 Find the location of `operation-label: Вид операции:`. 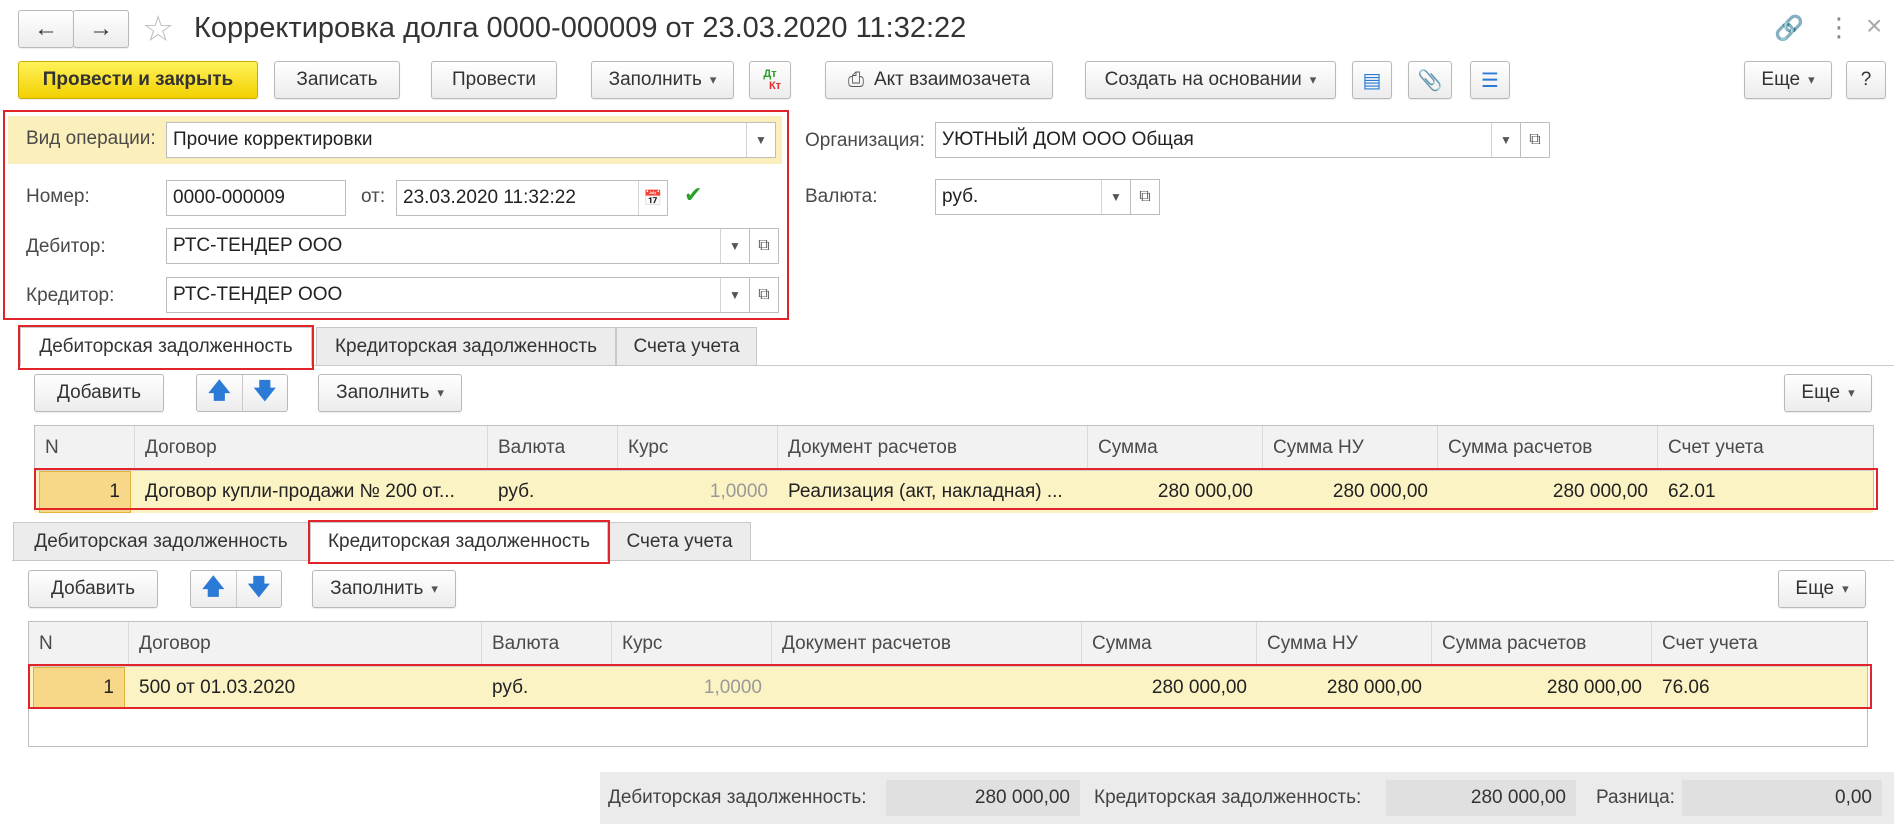

operation-label: Вид операции: is located at coordinates (91, 138).